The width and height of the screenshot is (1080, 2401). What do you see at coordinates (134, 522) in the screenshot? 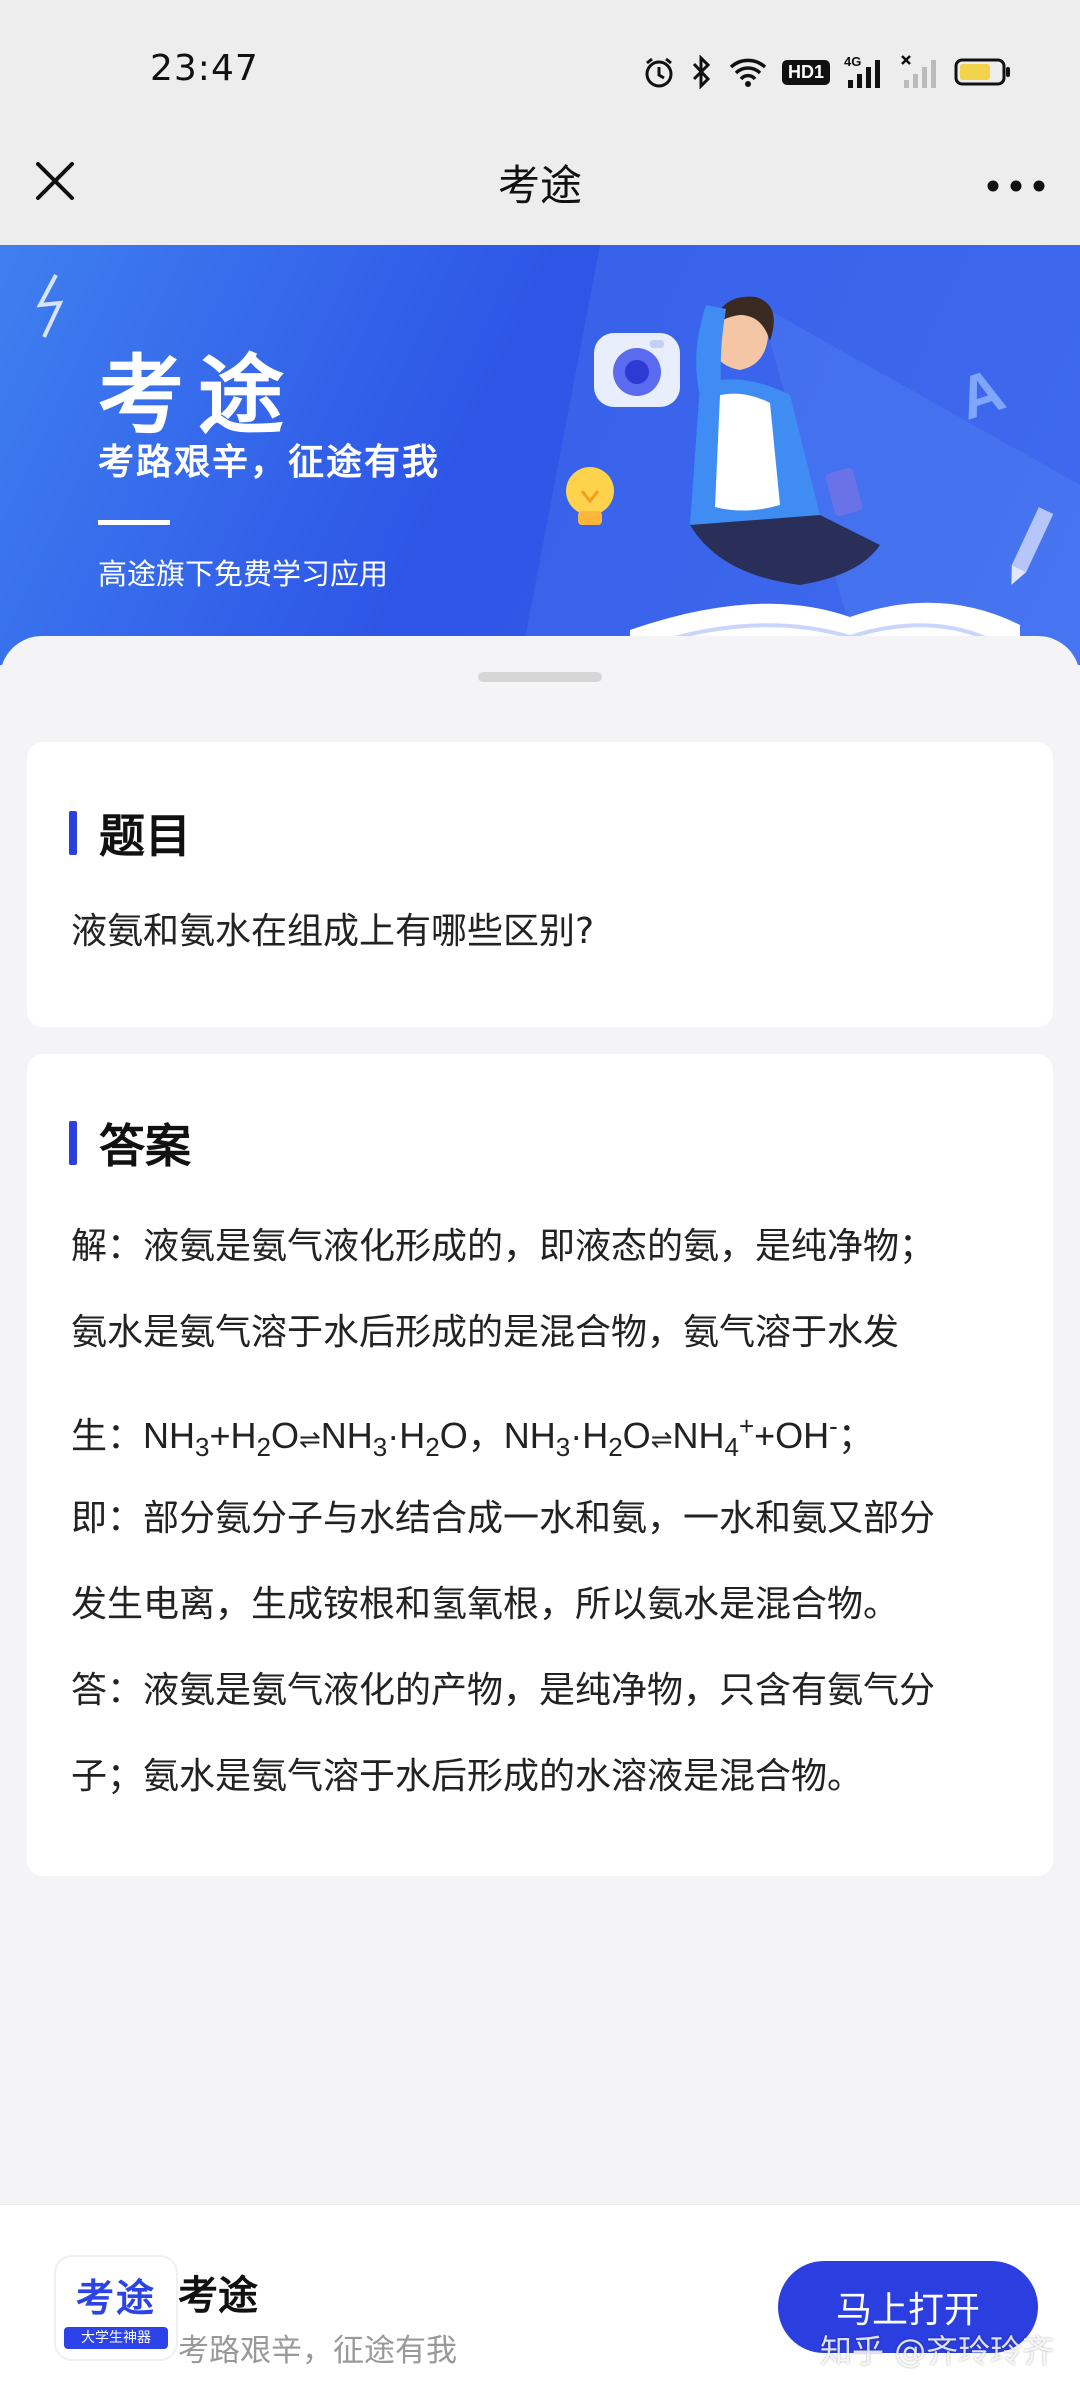
I see `banner-divider` at bounding box center [134, 522].